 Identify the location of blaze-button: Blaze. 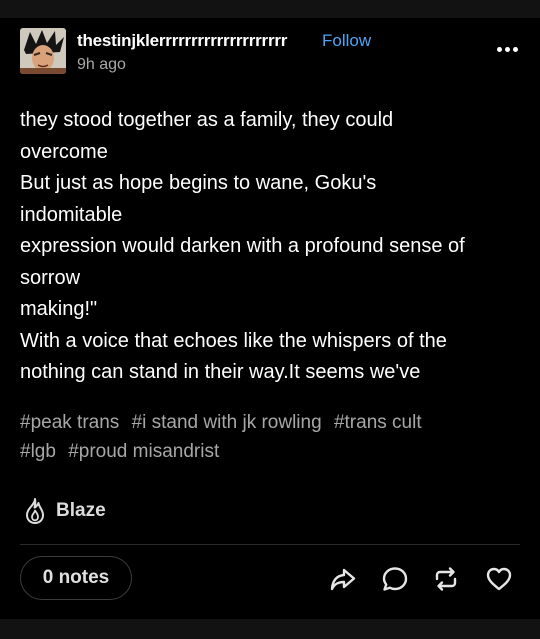
(64, 511).